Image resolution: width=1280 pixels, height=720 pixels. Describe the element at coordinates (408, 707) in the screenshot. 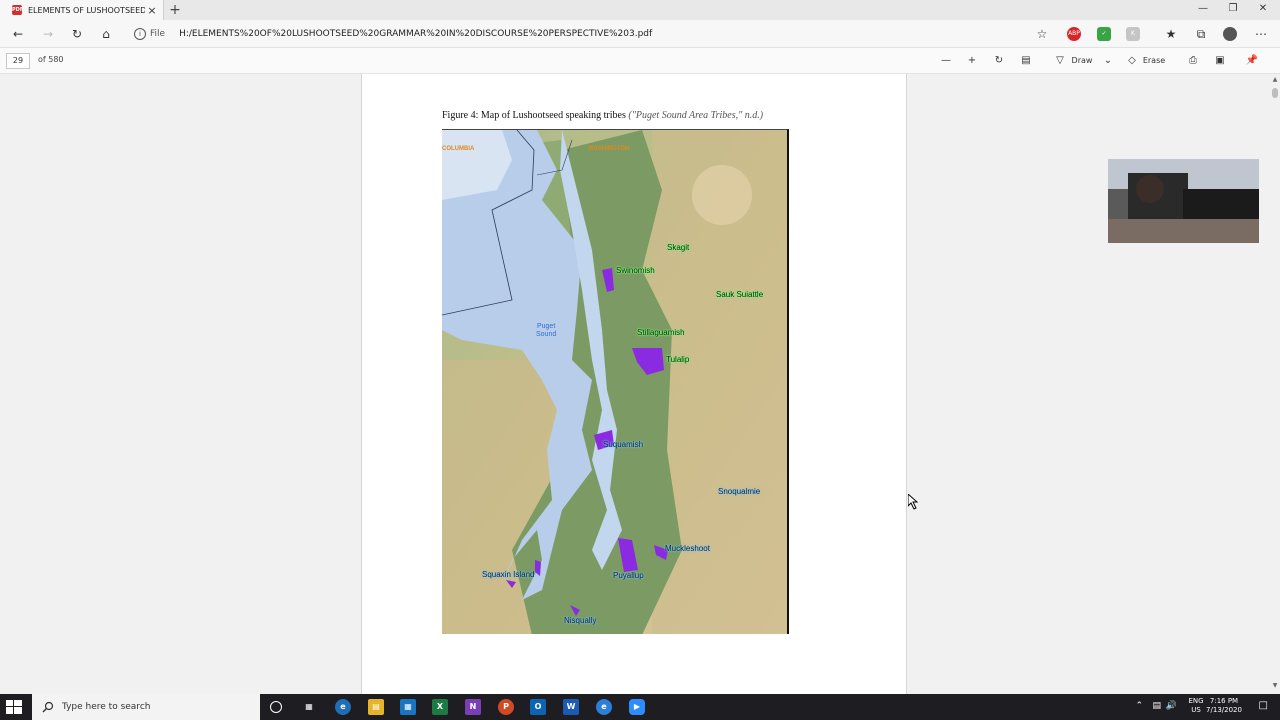

I see `store-icon: ▦` at that location.